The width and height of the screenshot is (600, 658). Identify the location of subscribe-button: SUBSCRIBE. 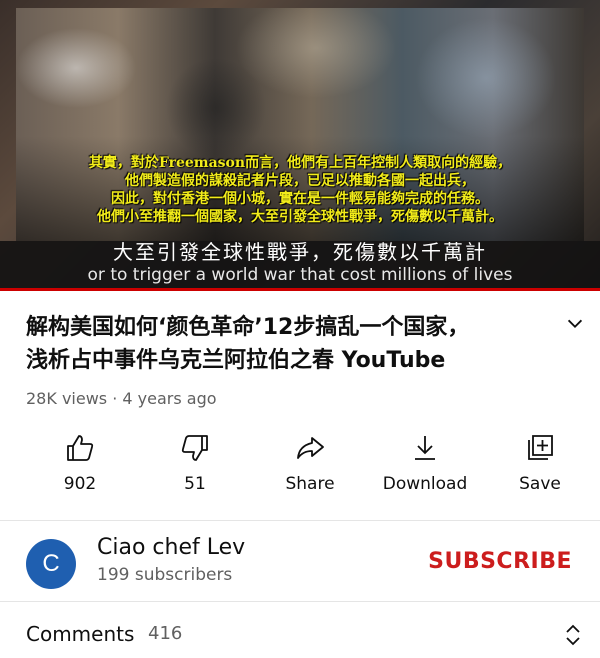
(500, 561).